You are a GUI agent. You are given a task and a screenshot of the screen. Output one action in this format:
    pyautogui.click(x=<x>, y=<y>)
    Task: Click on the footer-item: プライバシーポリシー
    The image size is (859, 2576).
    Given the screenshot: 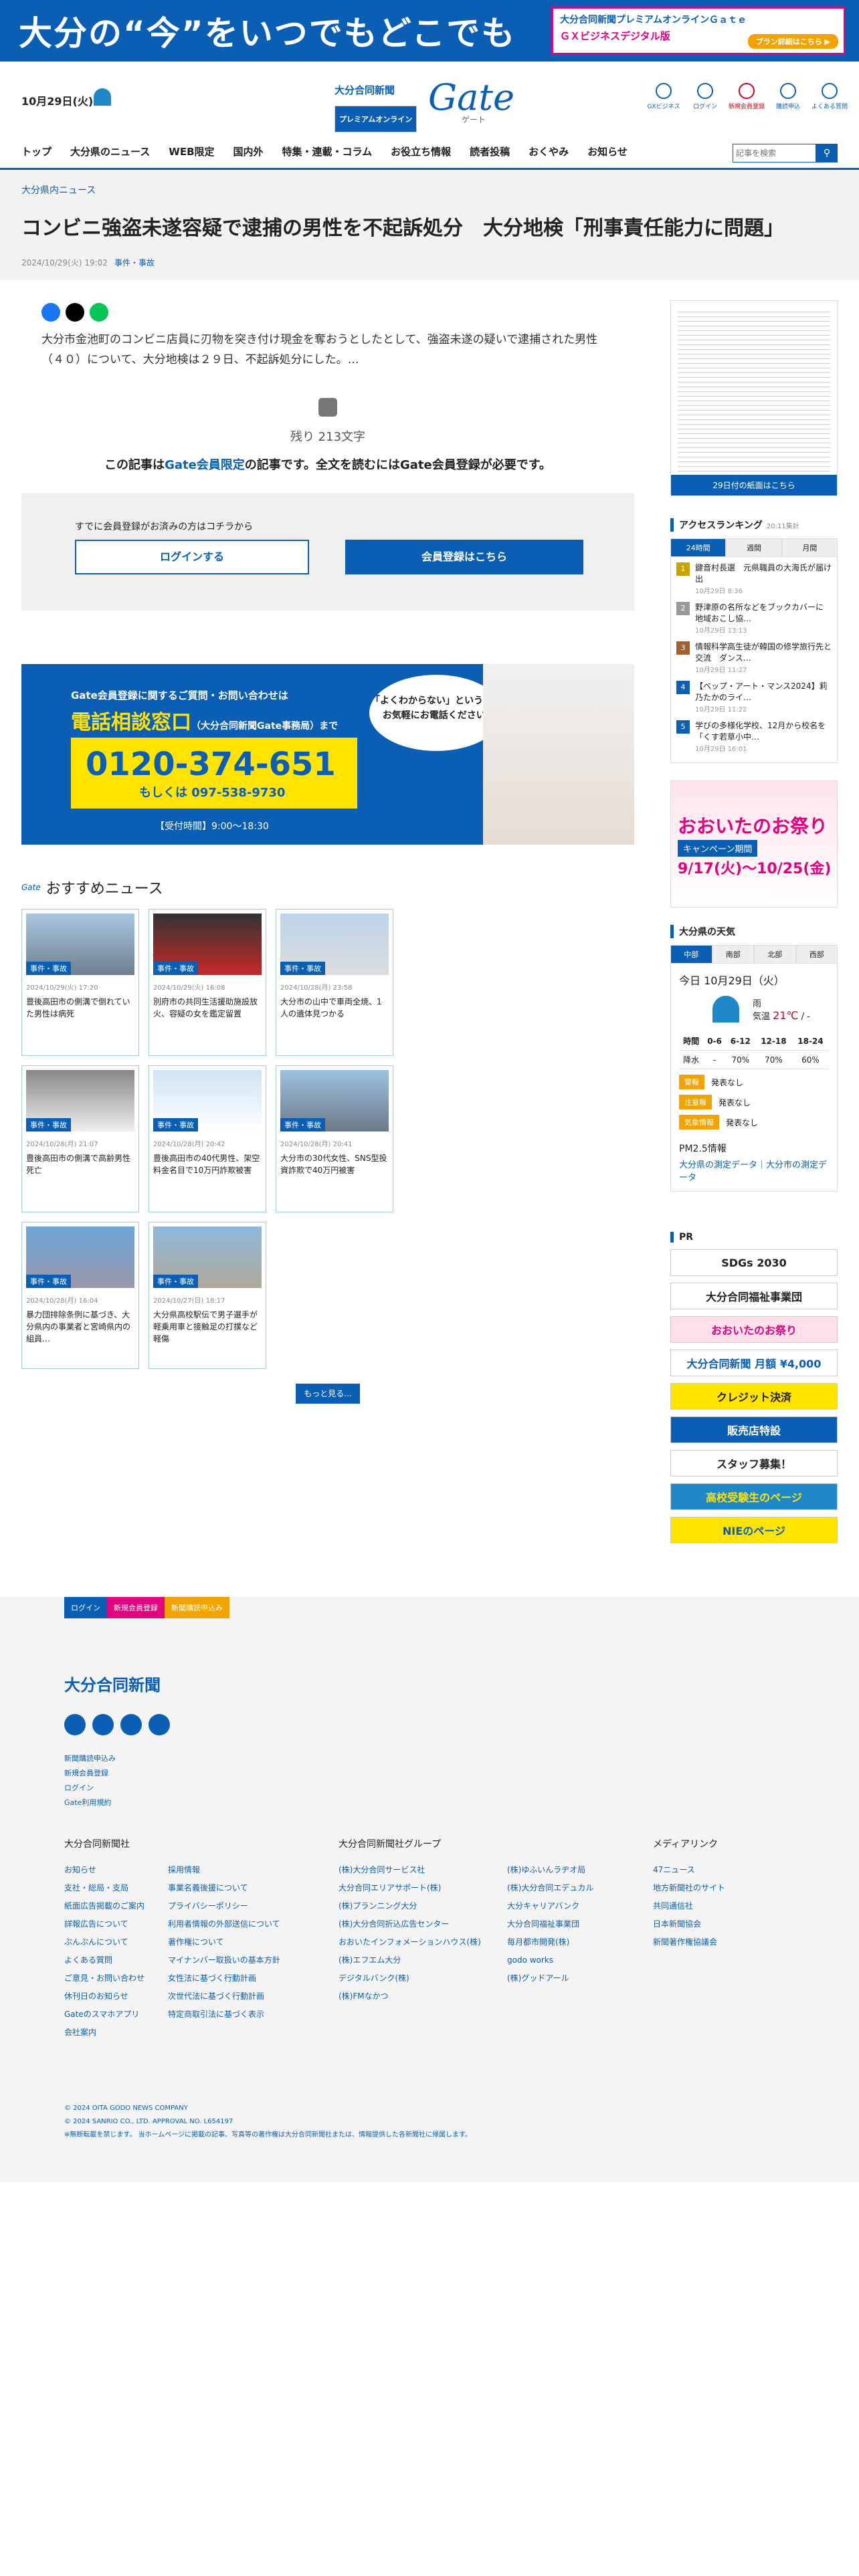 What is the action you would take?
    pyautogui.click(x=224, y=1906)
    